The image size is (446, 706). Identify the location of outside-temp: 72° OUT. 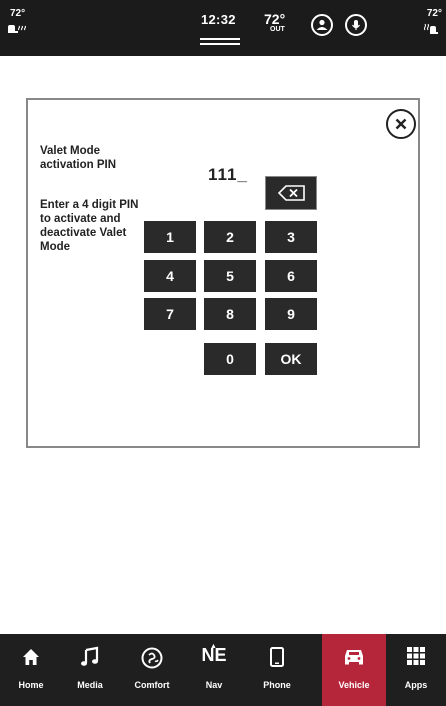
(274, 23).